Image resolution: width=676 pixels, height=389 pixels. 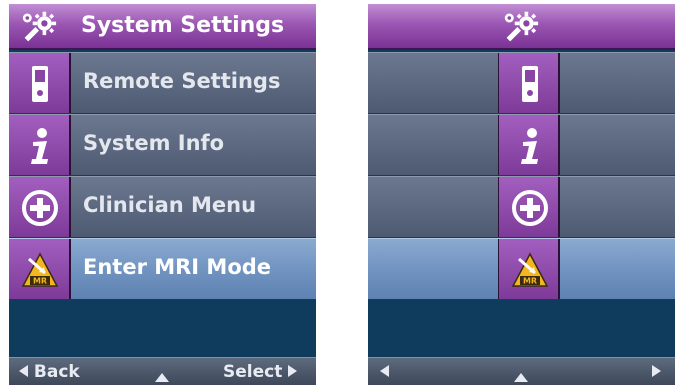 What do you see at coordinates (177, 267) in the screenshot?
I see `menu-item-label: Enter MRI Mode` at bounding box center [177, 267].